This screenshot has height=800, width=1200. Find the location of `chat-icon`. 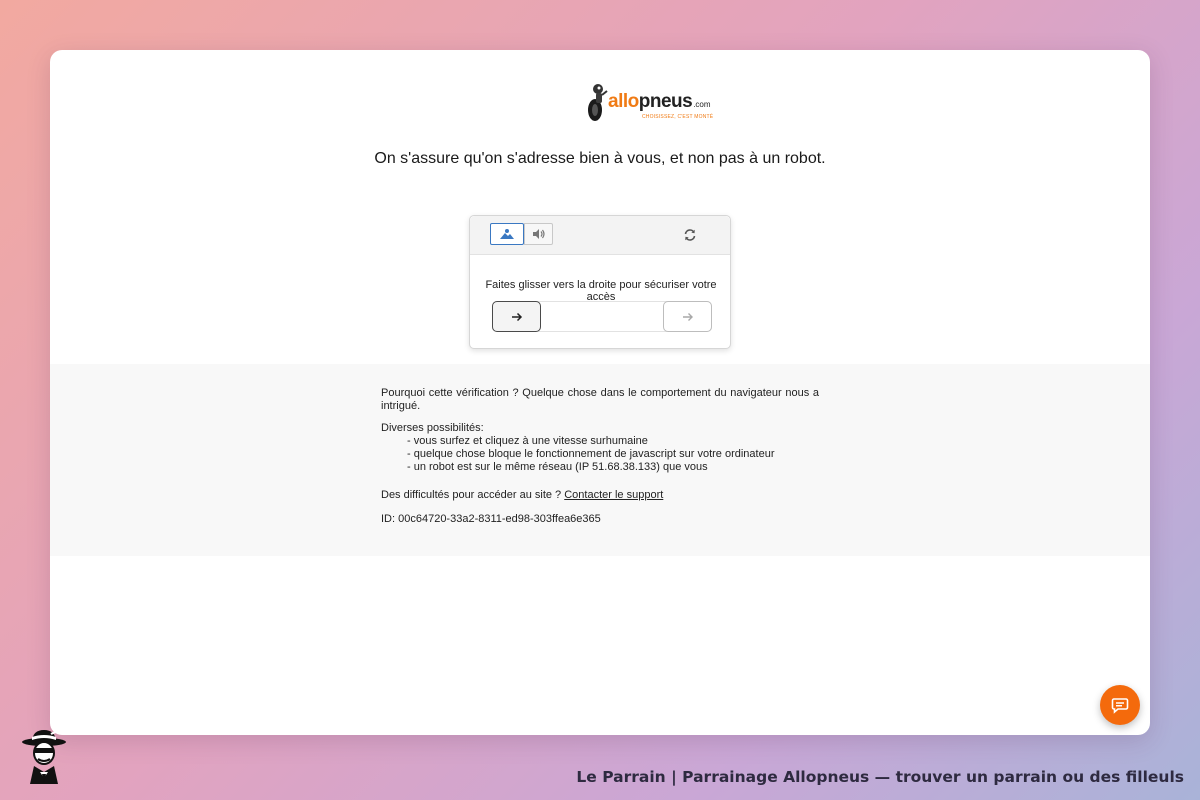

chat-icon is located at coordinates (1120, 706).